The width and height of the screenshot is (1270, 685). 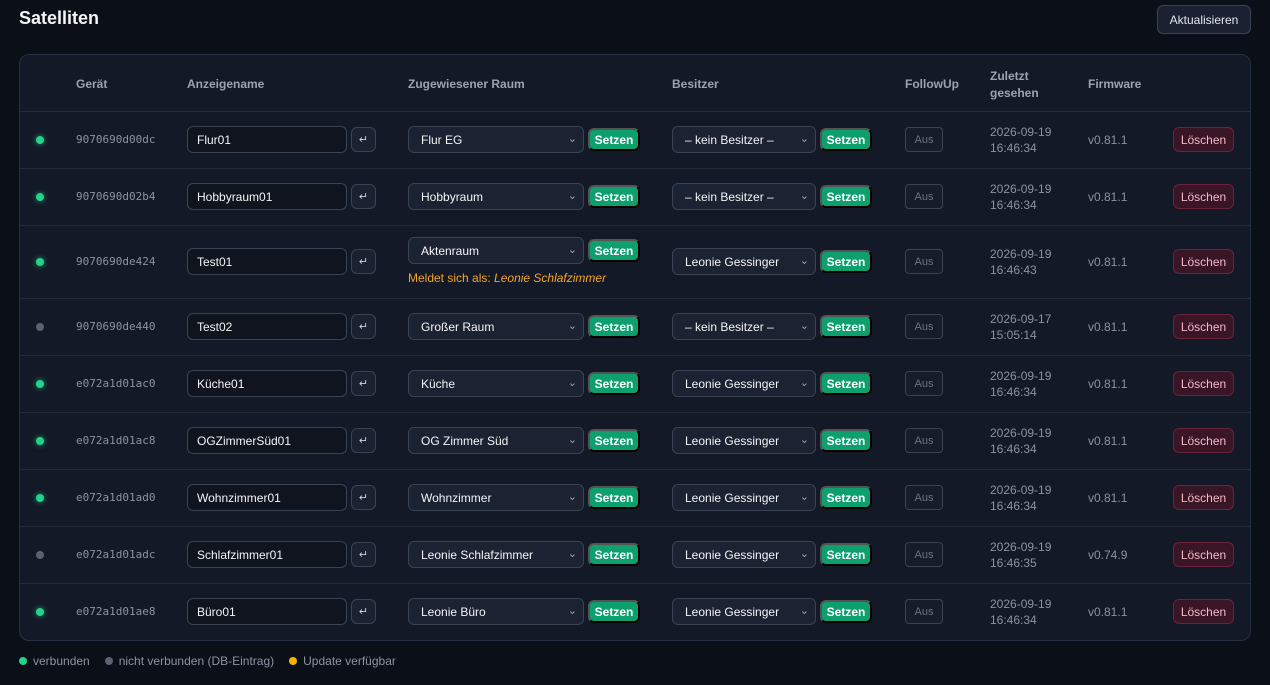 I want to click on owner-select-value: Leonie Gessinger, so click(x=732, y=554).